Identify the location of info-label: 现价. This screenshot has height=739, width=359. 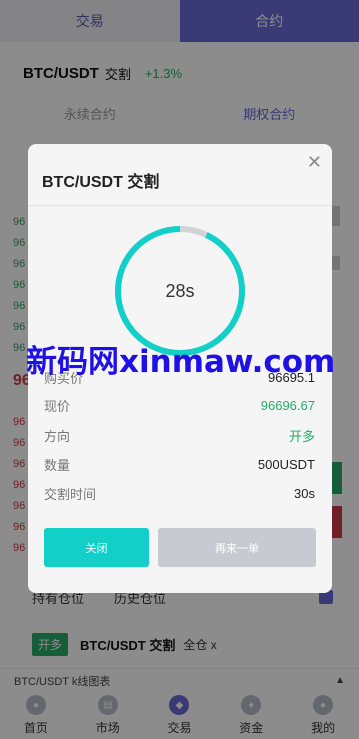
(57, 406).